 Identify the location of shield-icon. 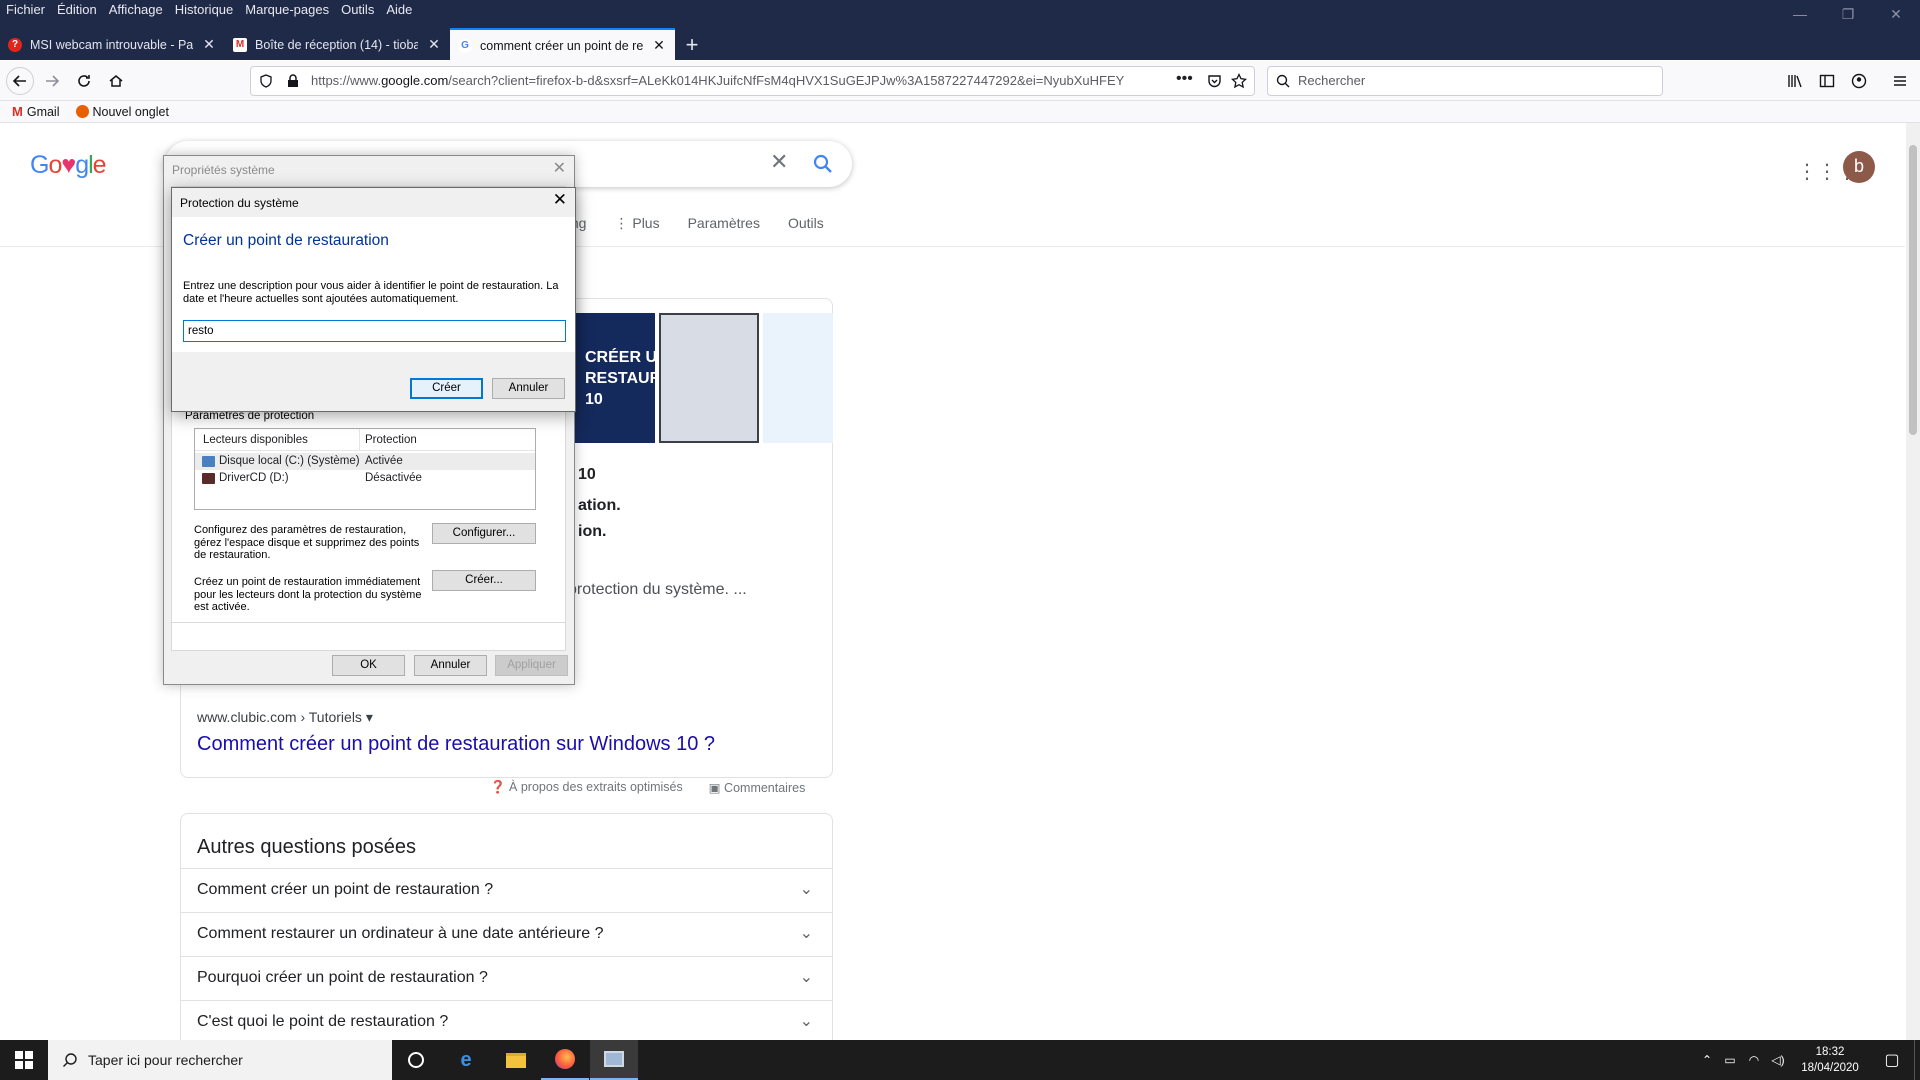
(266, 81).